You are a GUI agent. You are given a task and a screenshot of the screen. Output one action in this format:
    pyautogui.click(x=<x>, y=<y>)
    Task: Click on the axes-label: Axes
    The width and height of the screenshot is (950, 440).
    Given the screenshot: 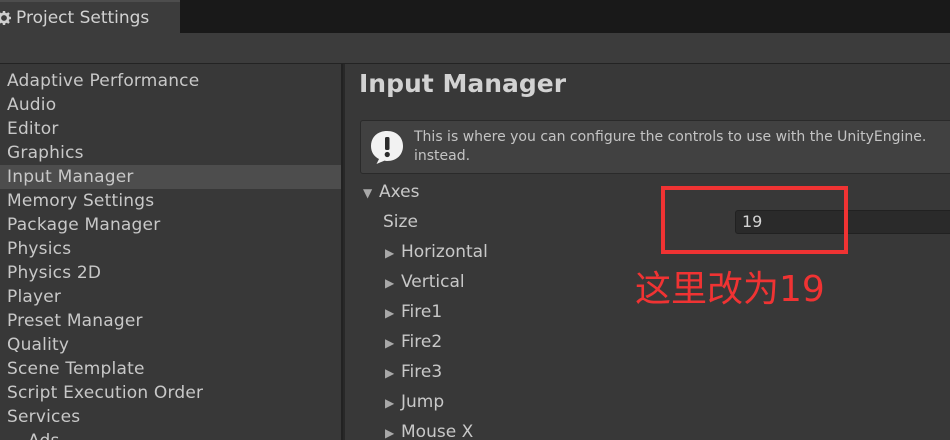 What is the action you would take?
    pyautogui.click(x=399, y=192)
    